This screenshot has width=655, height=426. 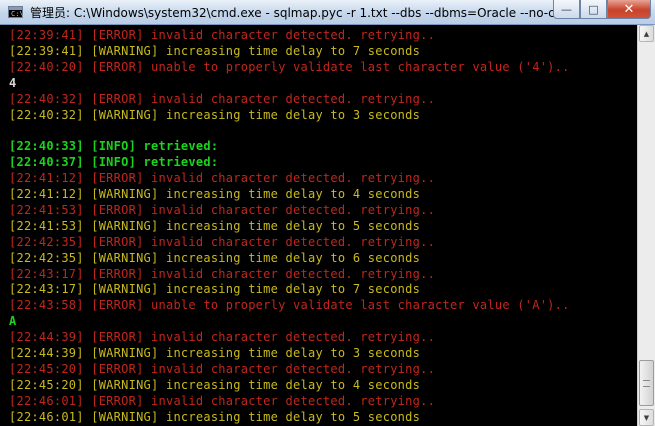 I want to click on scroll-up-button: ▲, so click(x=646, y=33).